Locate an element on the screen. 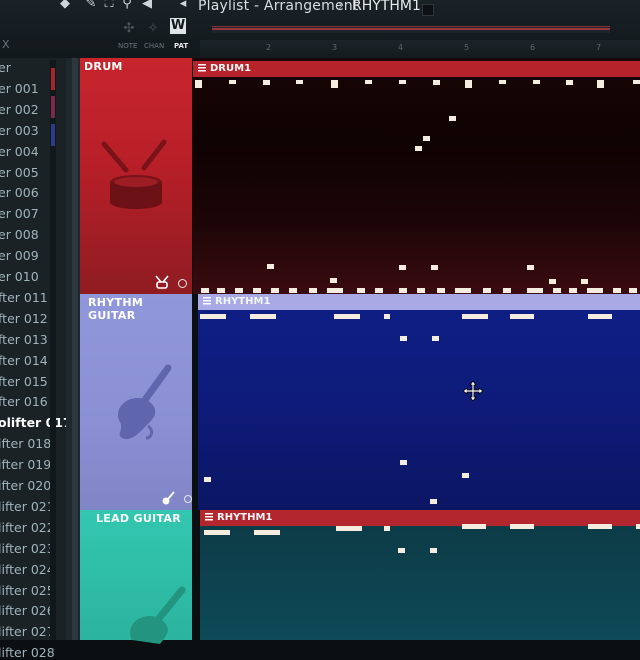  browser-item: er 006 is located at coordinates (19, 192).